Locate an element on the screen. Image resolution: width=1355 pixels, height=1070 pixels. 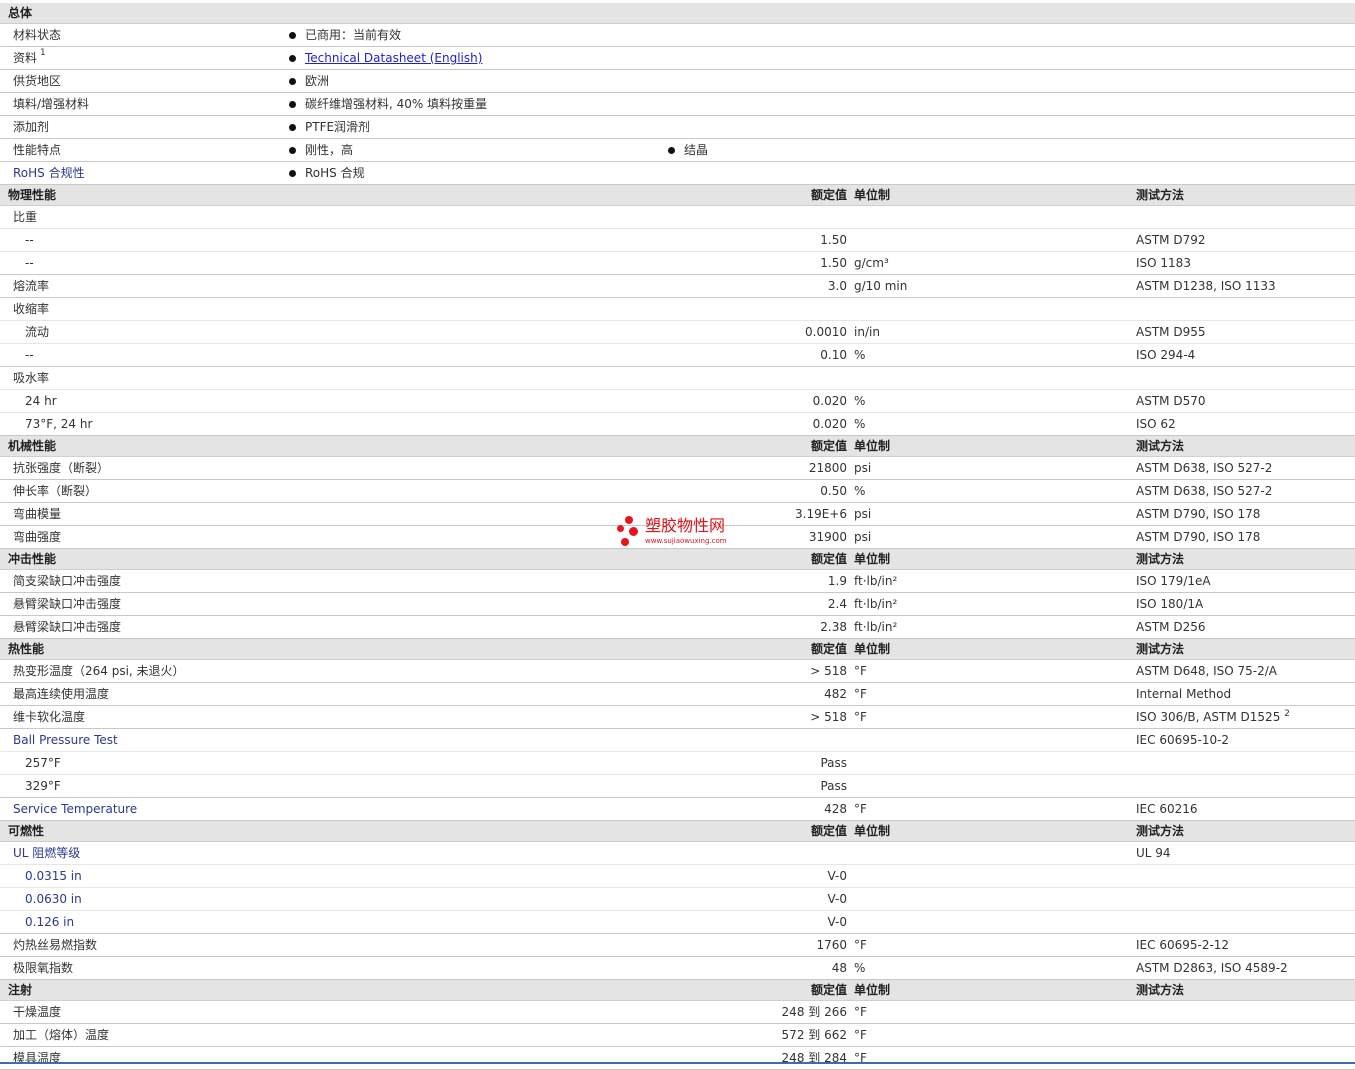
property-value: 572 到 662 is located at coordinates (814, 1035).